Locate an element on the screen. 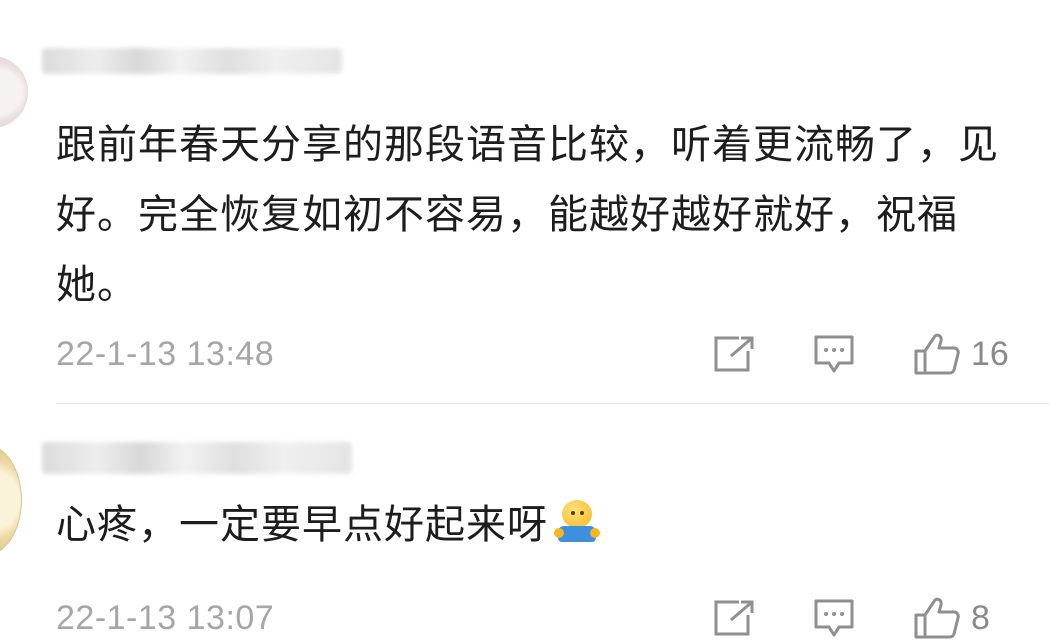 The width and height of the screenshot is (1049, 643). comment-meta: 22-1-13 13:07 8 is located at coordinates (532, 618).